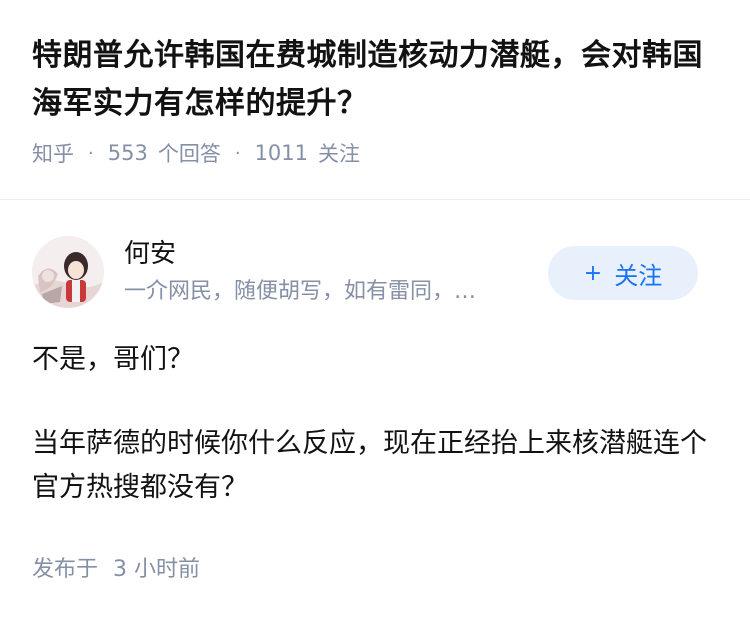  I want to click on published-label: 发布于, so click(65, 569).